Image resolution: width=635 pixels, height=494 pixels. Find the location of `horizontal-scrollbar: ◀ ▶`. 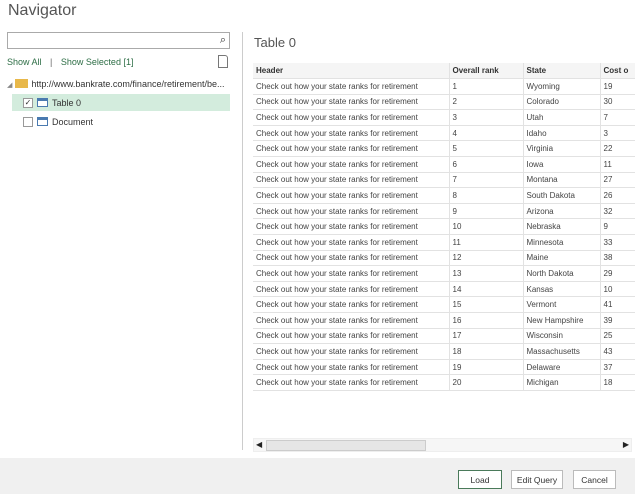

horizontal-scrollbar: ◀ ▶ is located at coordinates (442, 445).